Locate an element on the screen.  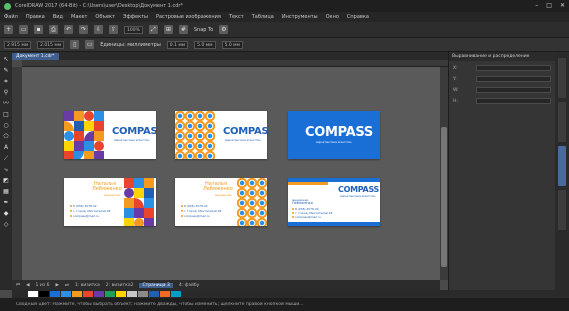
import-icon: ⇩ is located at coordinates (98, 29).